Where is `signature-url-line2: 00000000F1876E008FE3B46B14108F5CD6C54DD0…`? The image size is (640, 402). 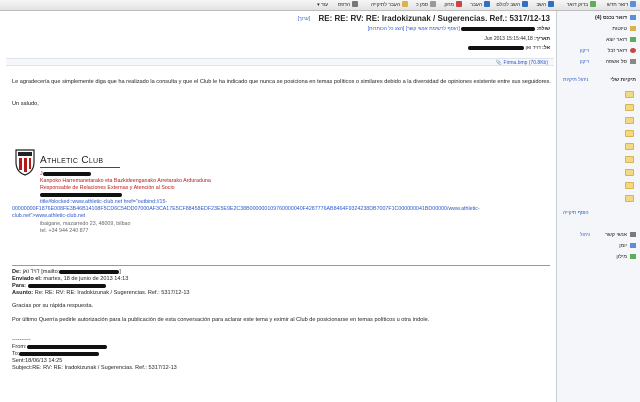 signature-url-line2: 00000000F1876E008FE3B46B14108F5CD6C54DD0… is located at coordinates (246, 209).